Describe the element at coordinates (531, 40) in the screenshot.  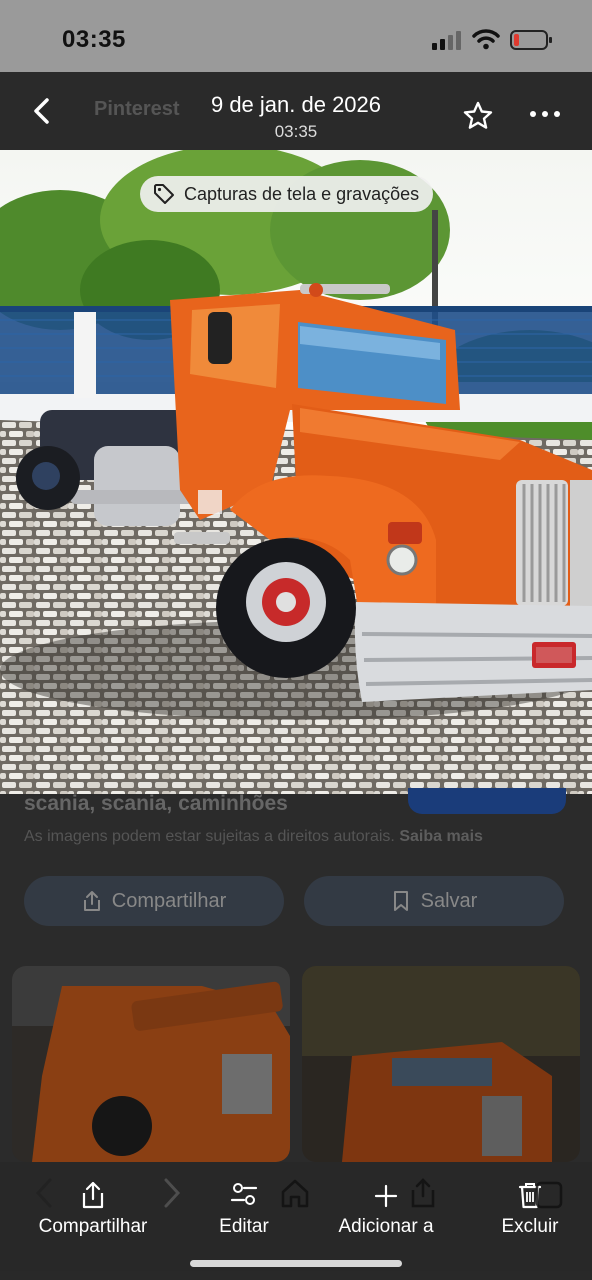
I see `battery-low-icon` at that location.